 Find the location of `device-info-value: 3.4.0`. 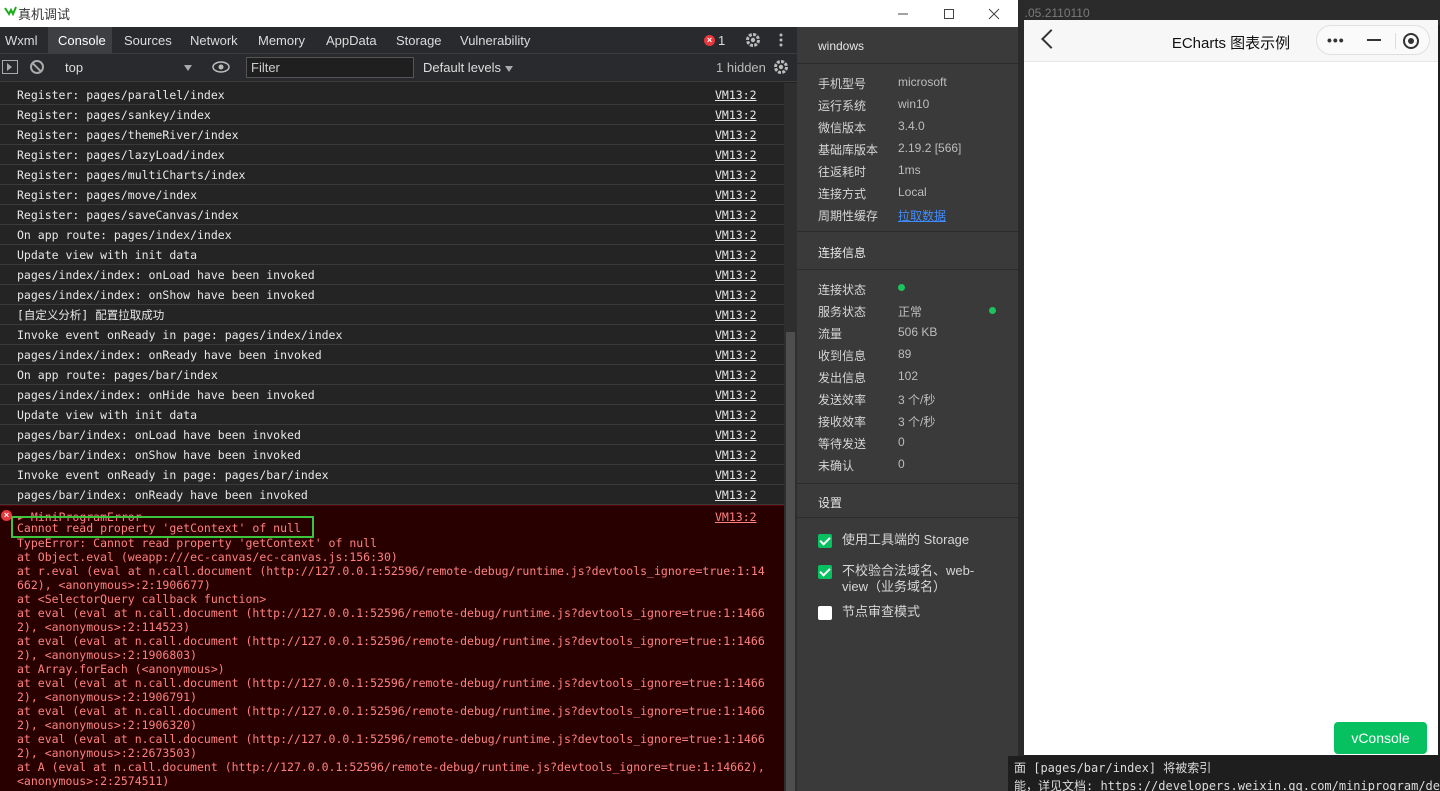

device-info-value: 3.4.0 is located at coordinates (911, 126).